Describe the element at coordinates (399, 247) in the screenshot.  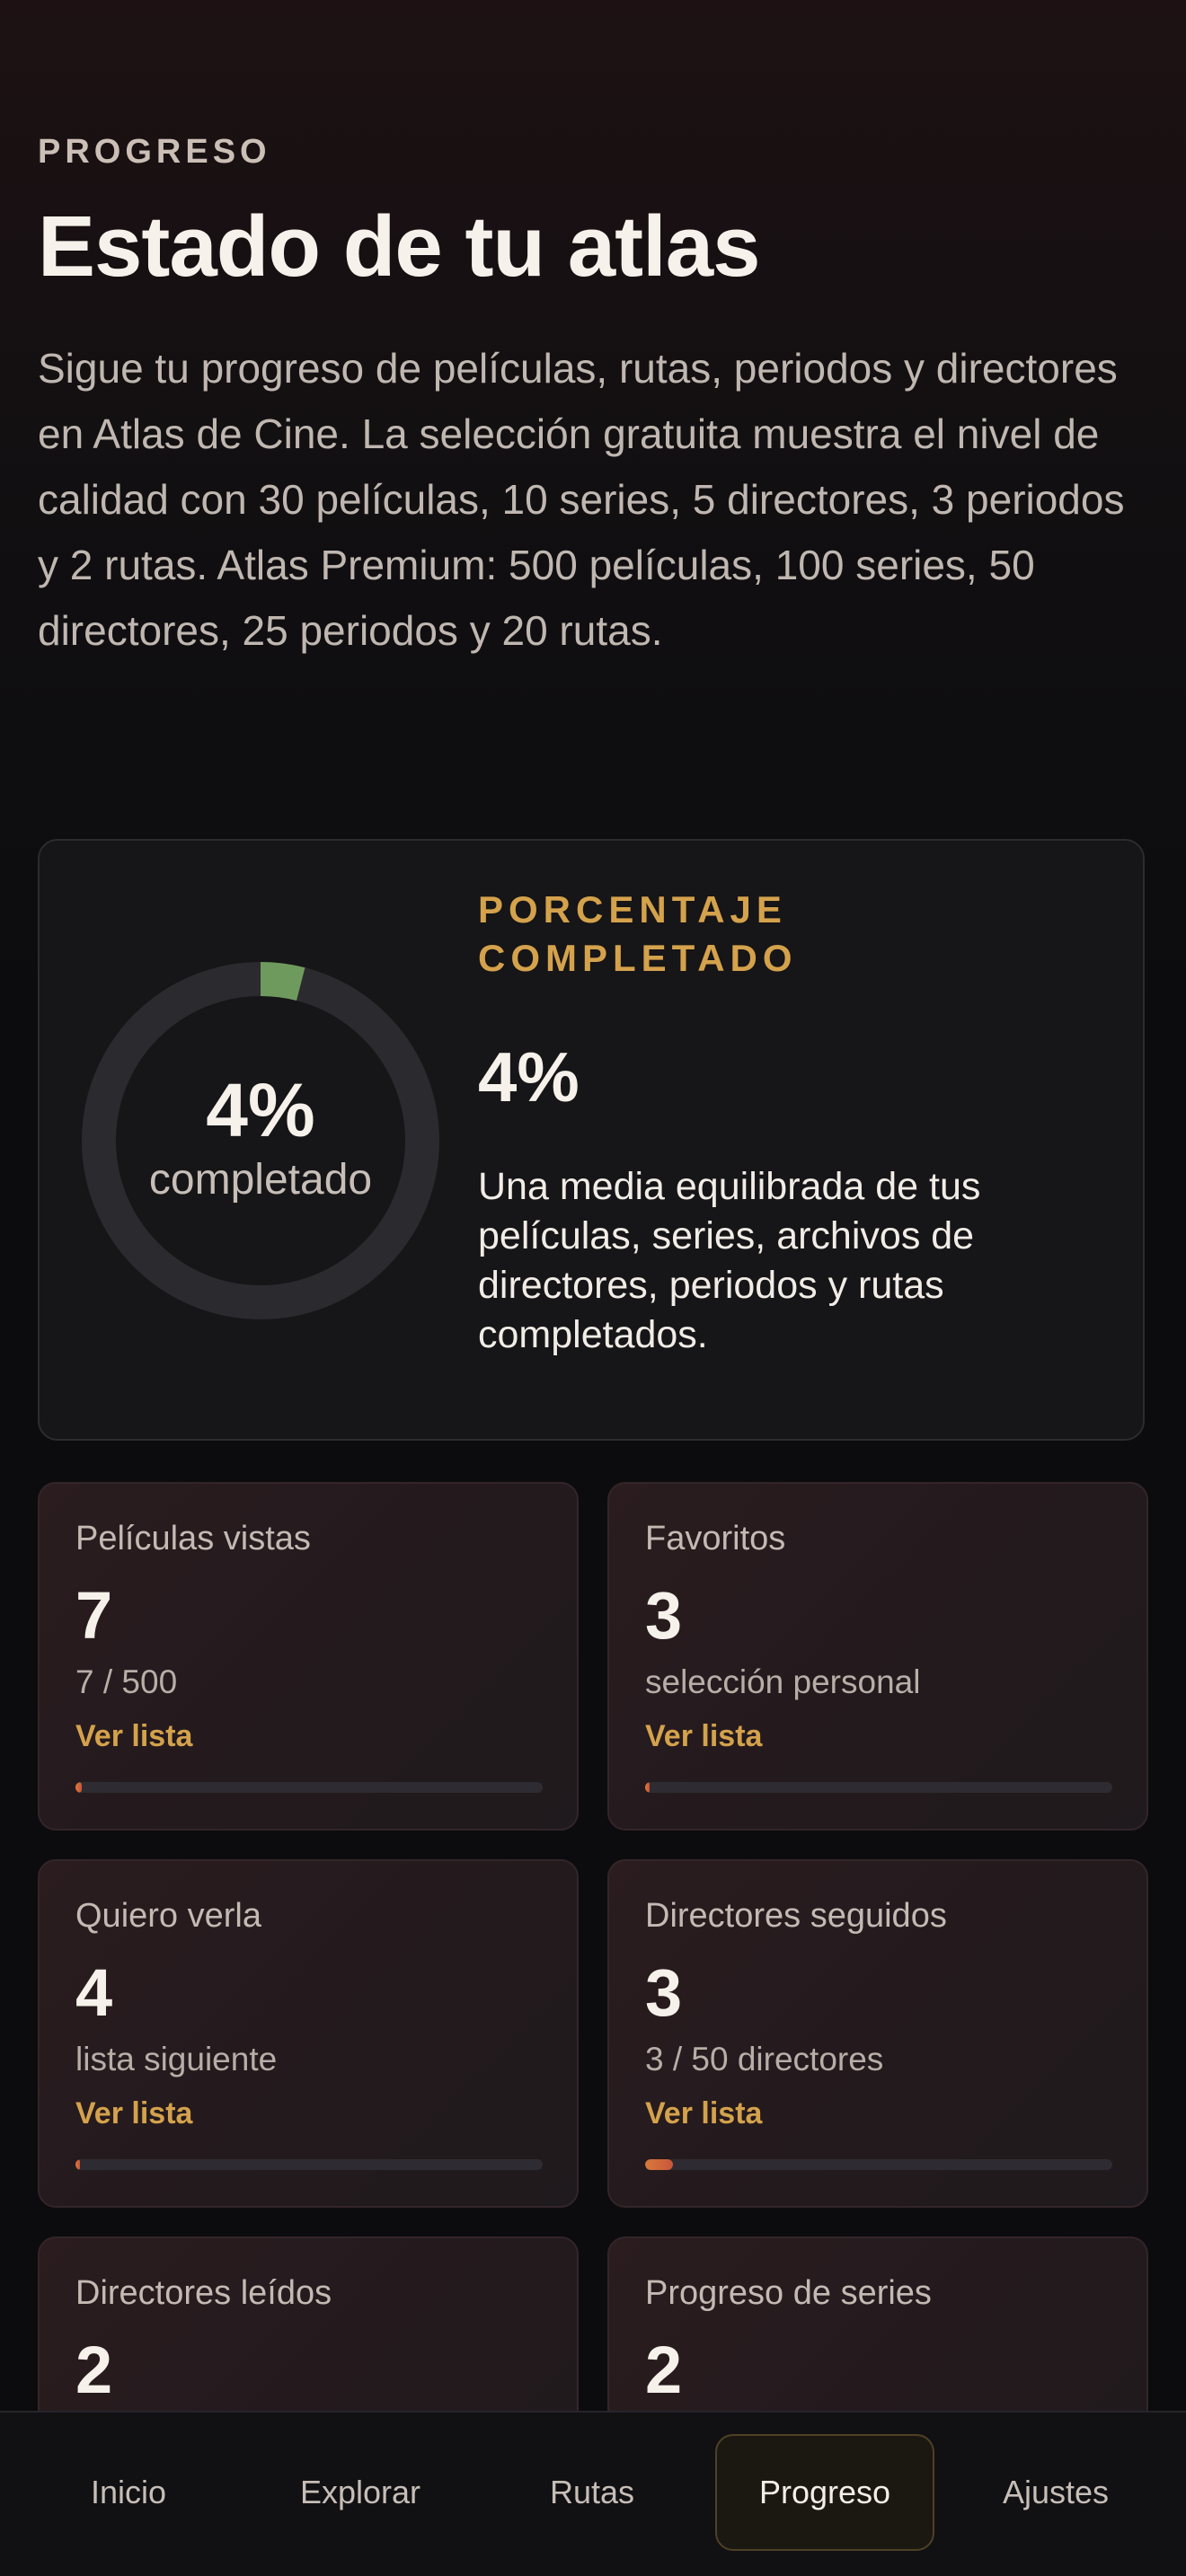
I see `page-title: Estado de tu atlas` at that location.